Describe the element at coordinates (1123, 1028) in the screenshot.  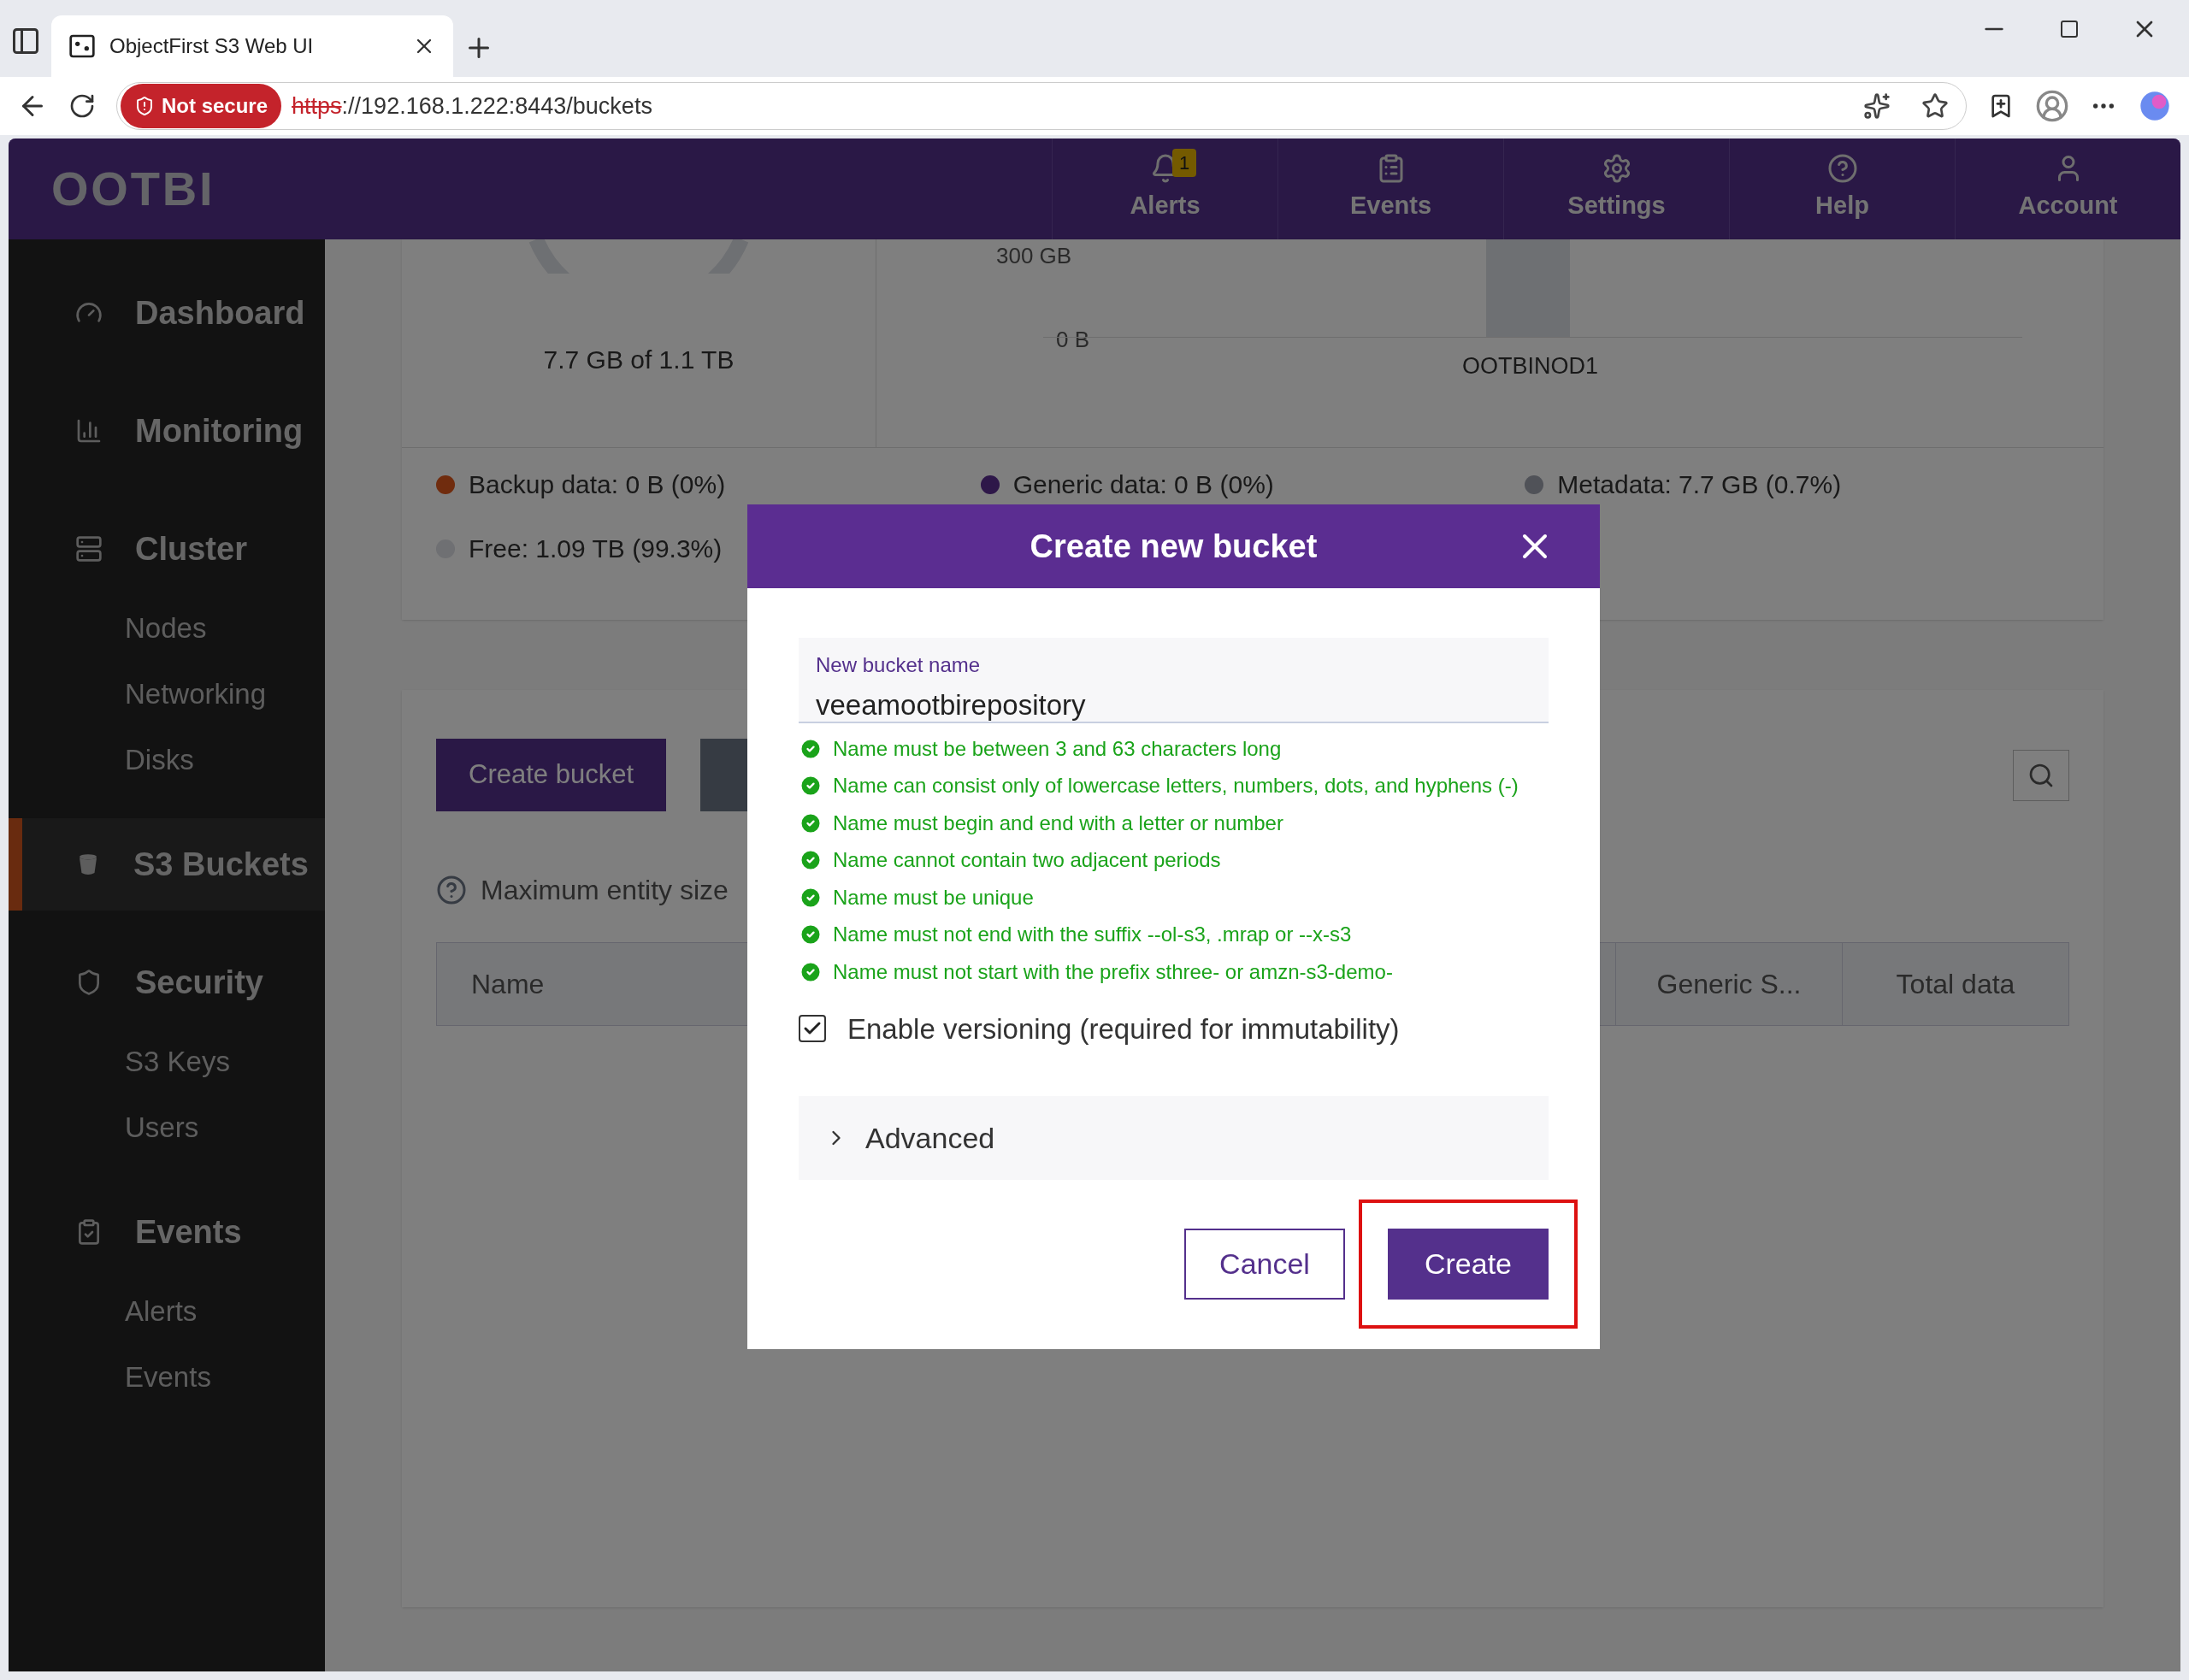
I see `versioning-label: Enable versioning (required for immutability)` at that location.